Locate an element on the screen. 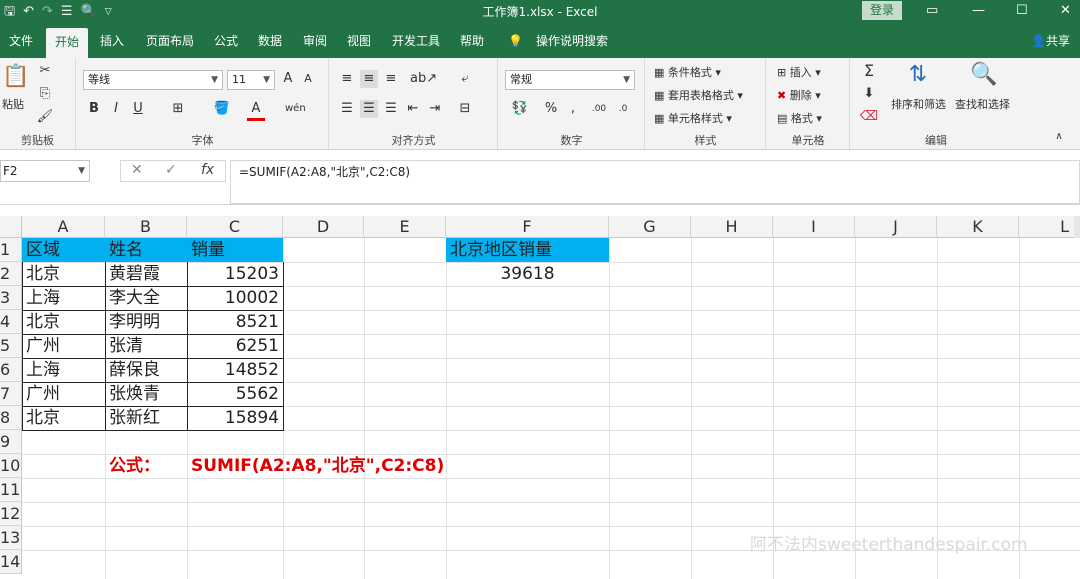  name-box: F2 ▼ is located at coordinates (45, 171).